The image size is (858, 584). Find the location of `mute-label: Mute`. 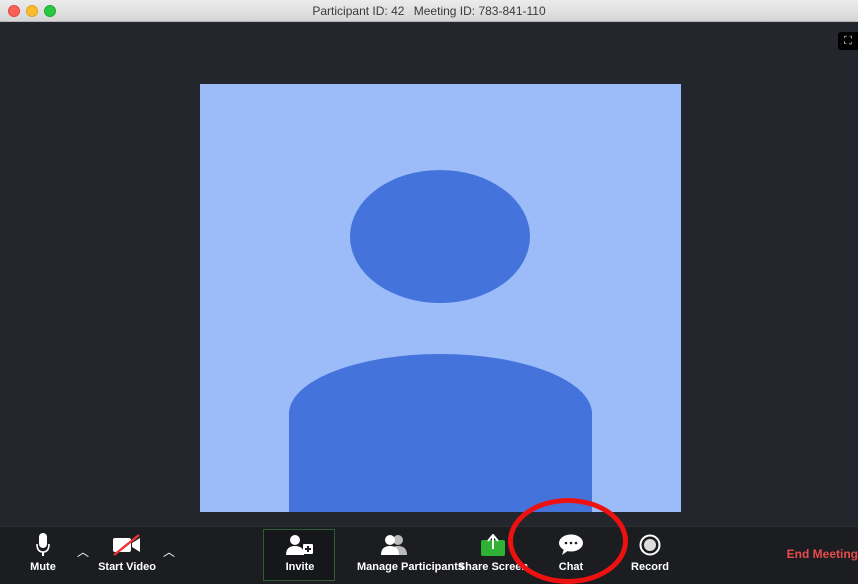

mute-label: Mute is located at coordinates (43, 567).